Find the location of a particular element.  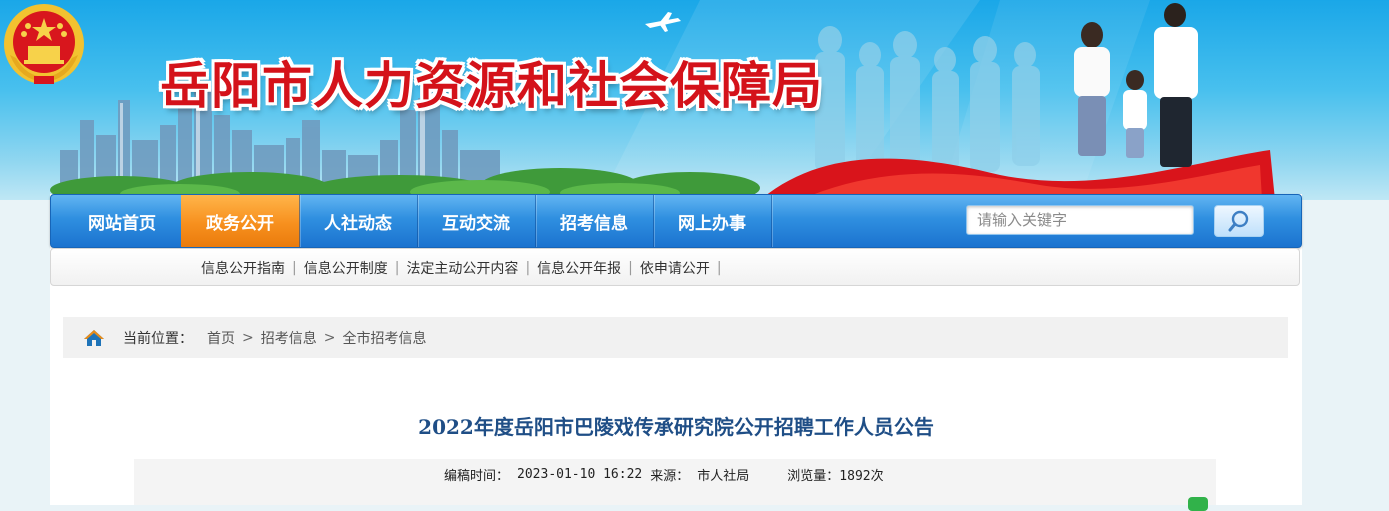

search-input is located at coordinates (1080, 220).